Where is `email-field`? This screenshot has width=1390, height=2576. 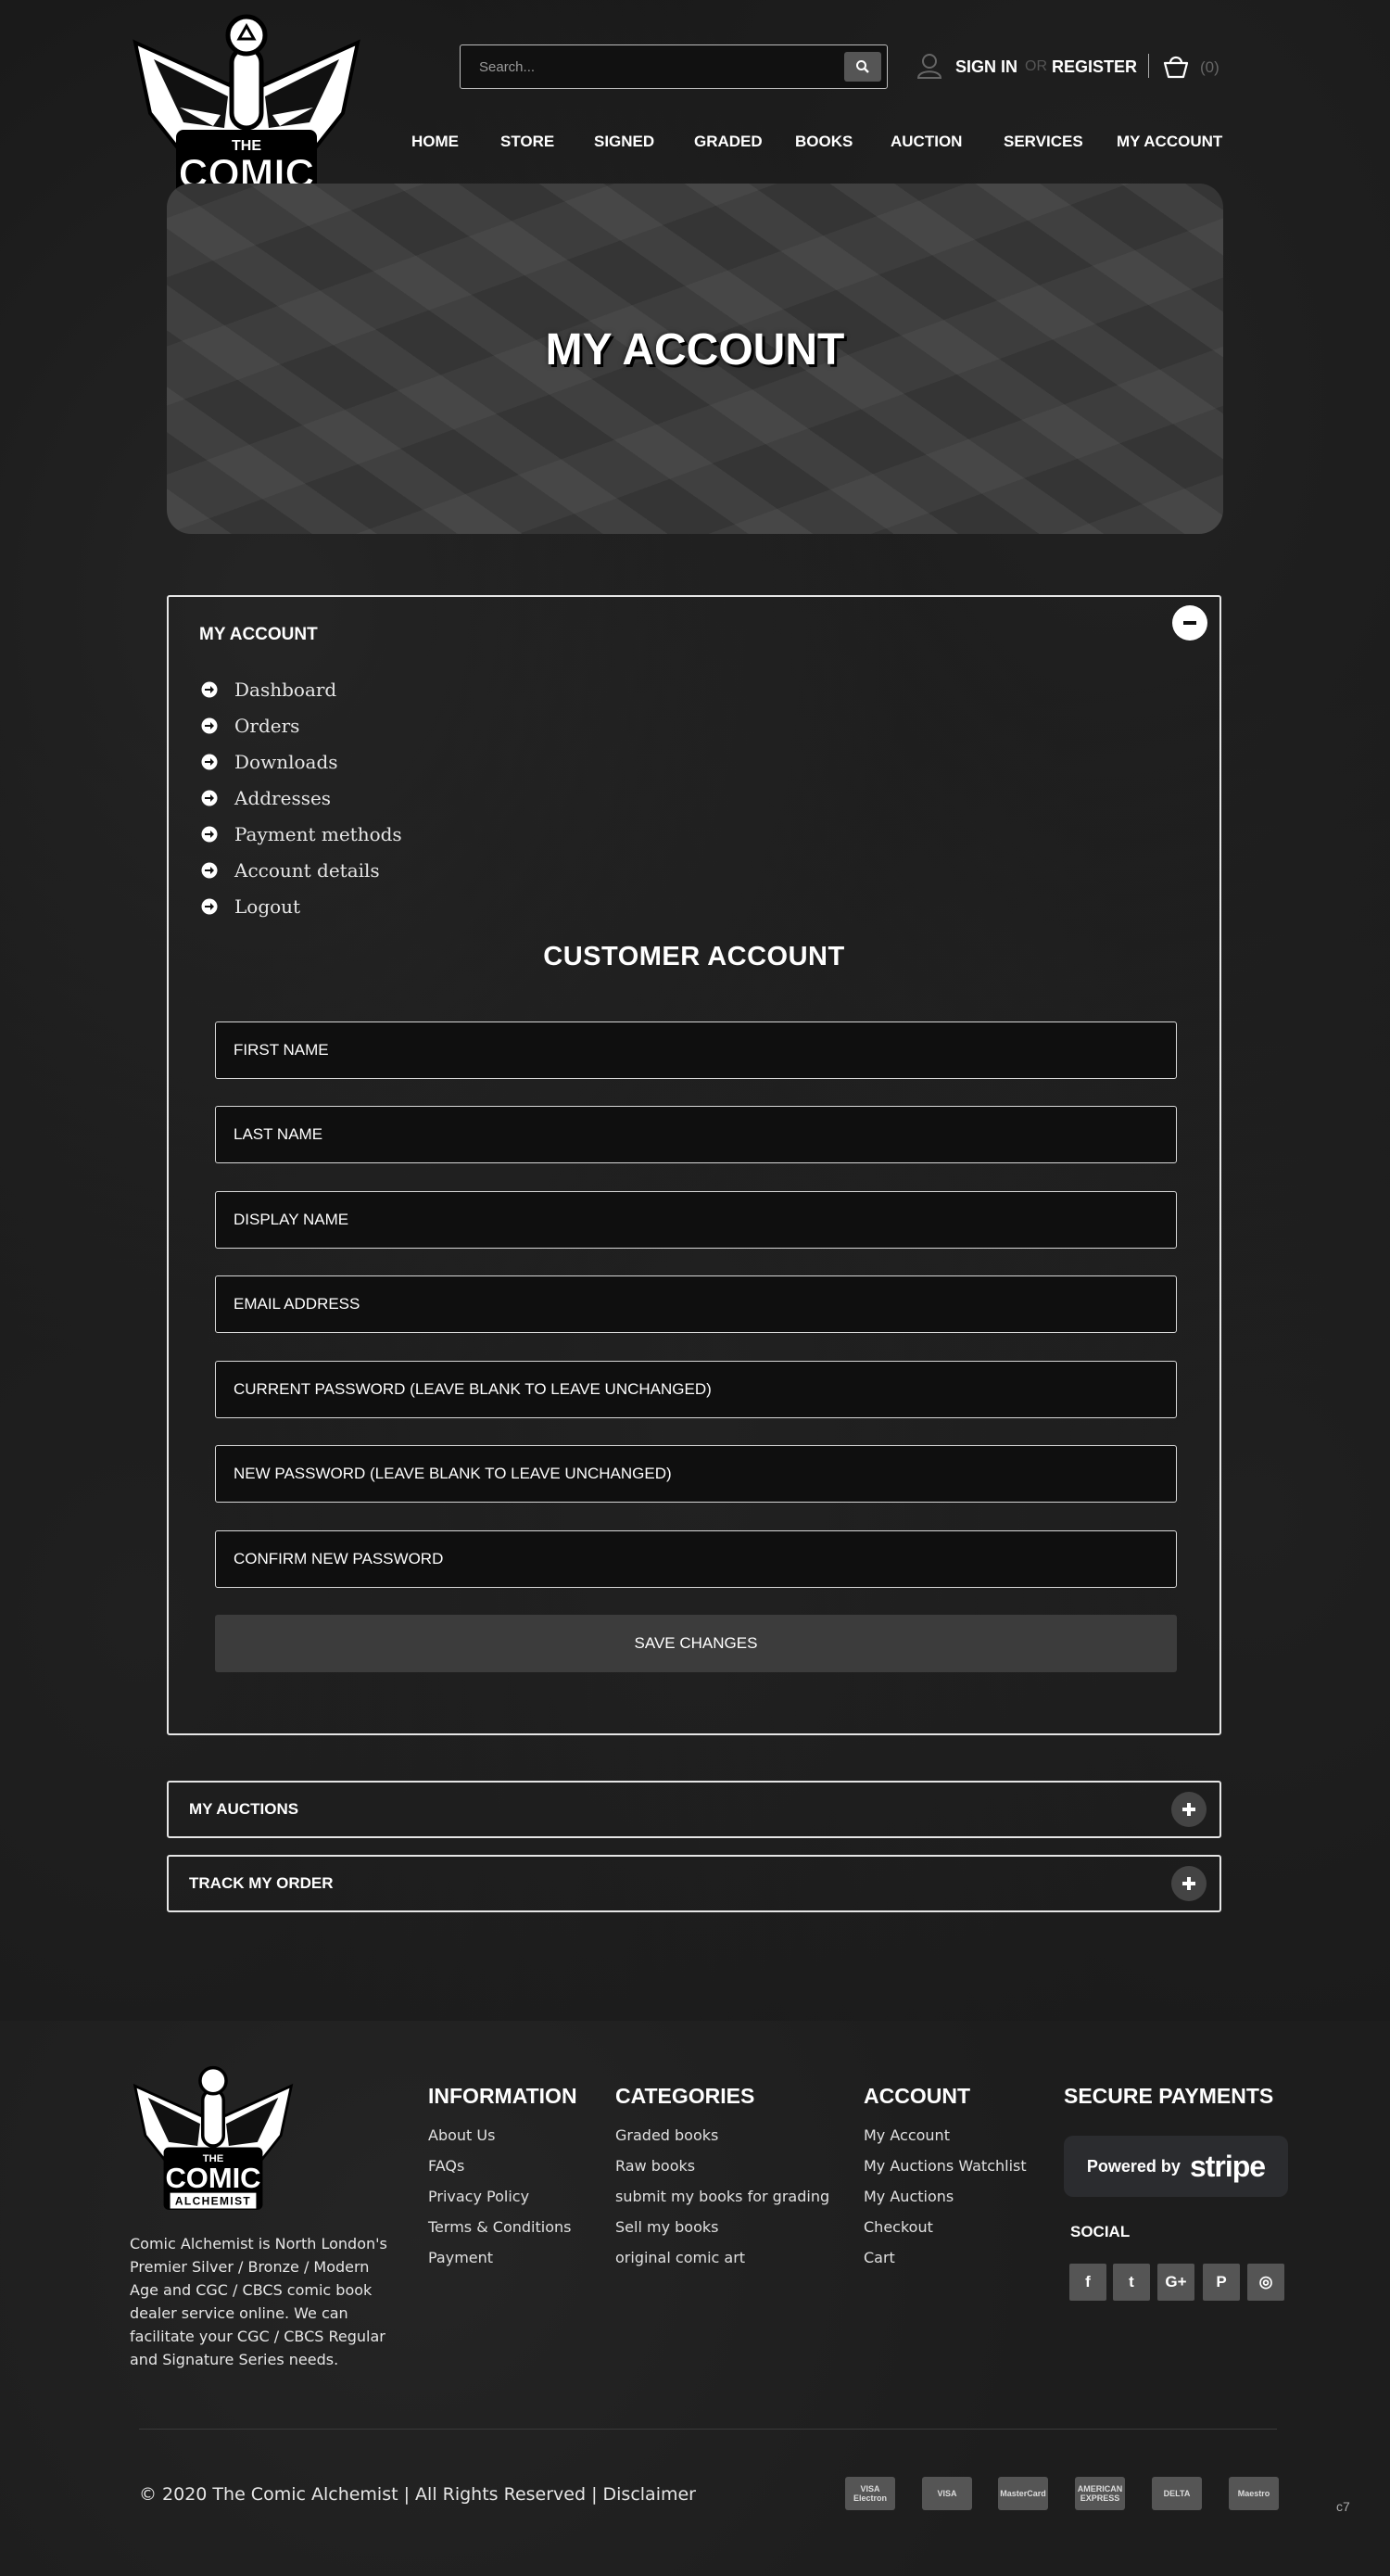 email-field is located at coordinates (696, 1304).